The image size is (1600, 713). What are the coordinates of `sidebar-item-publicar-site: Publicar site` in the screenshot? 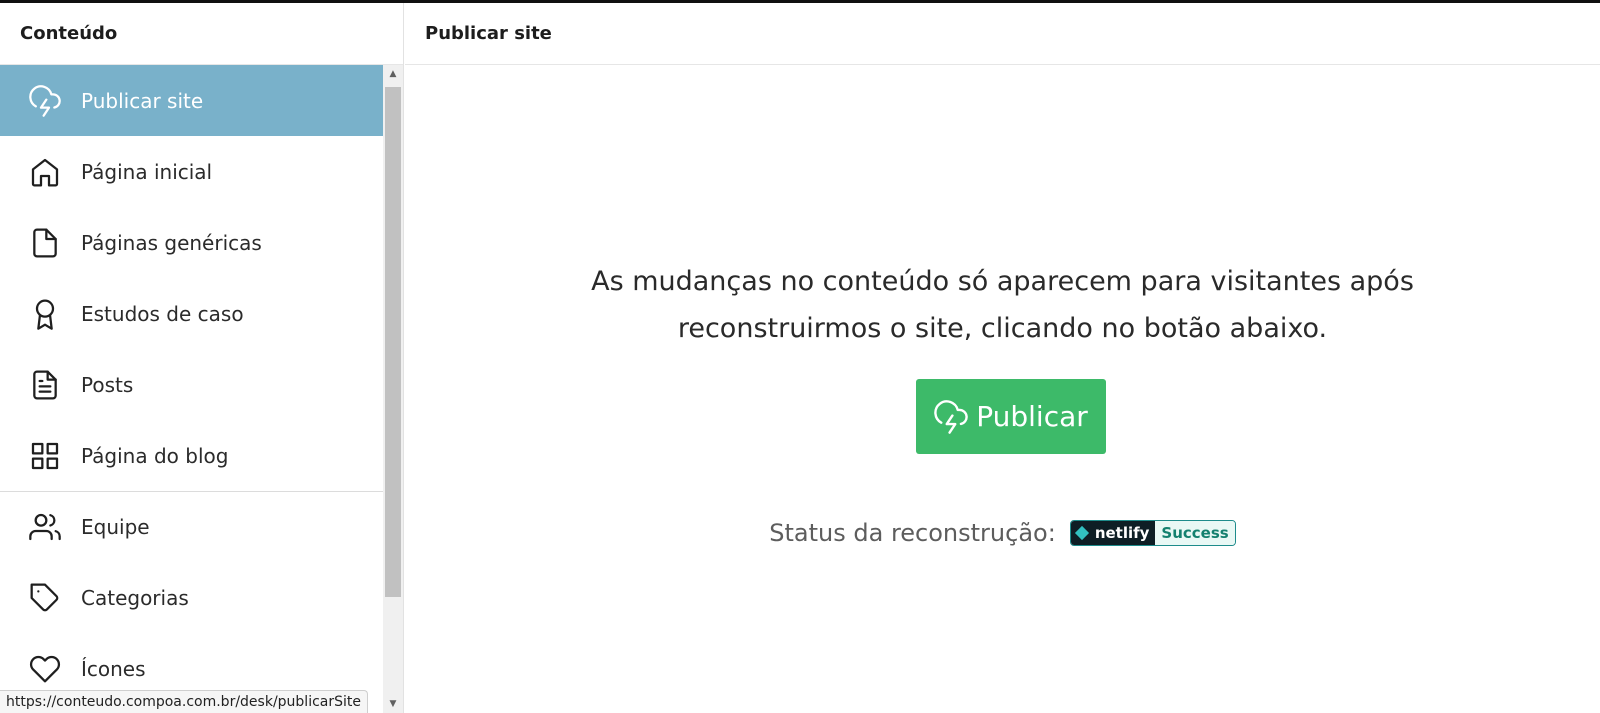 It's located at (191, 100).